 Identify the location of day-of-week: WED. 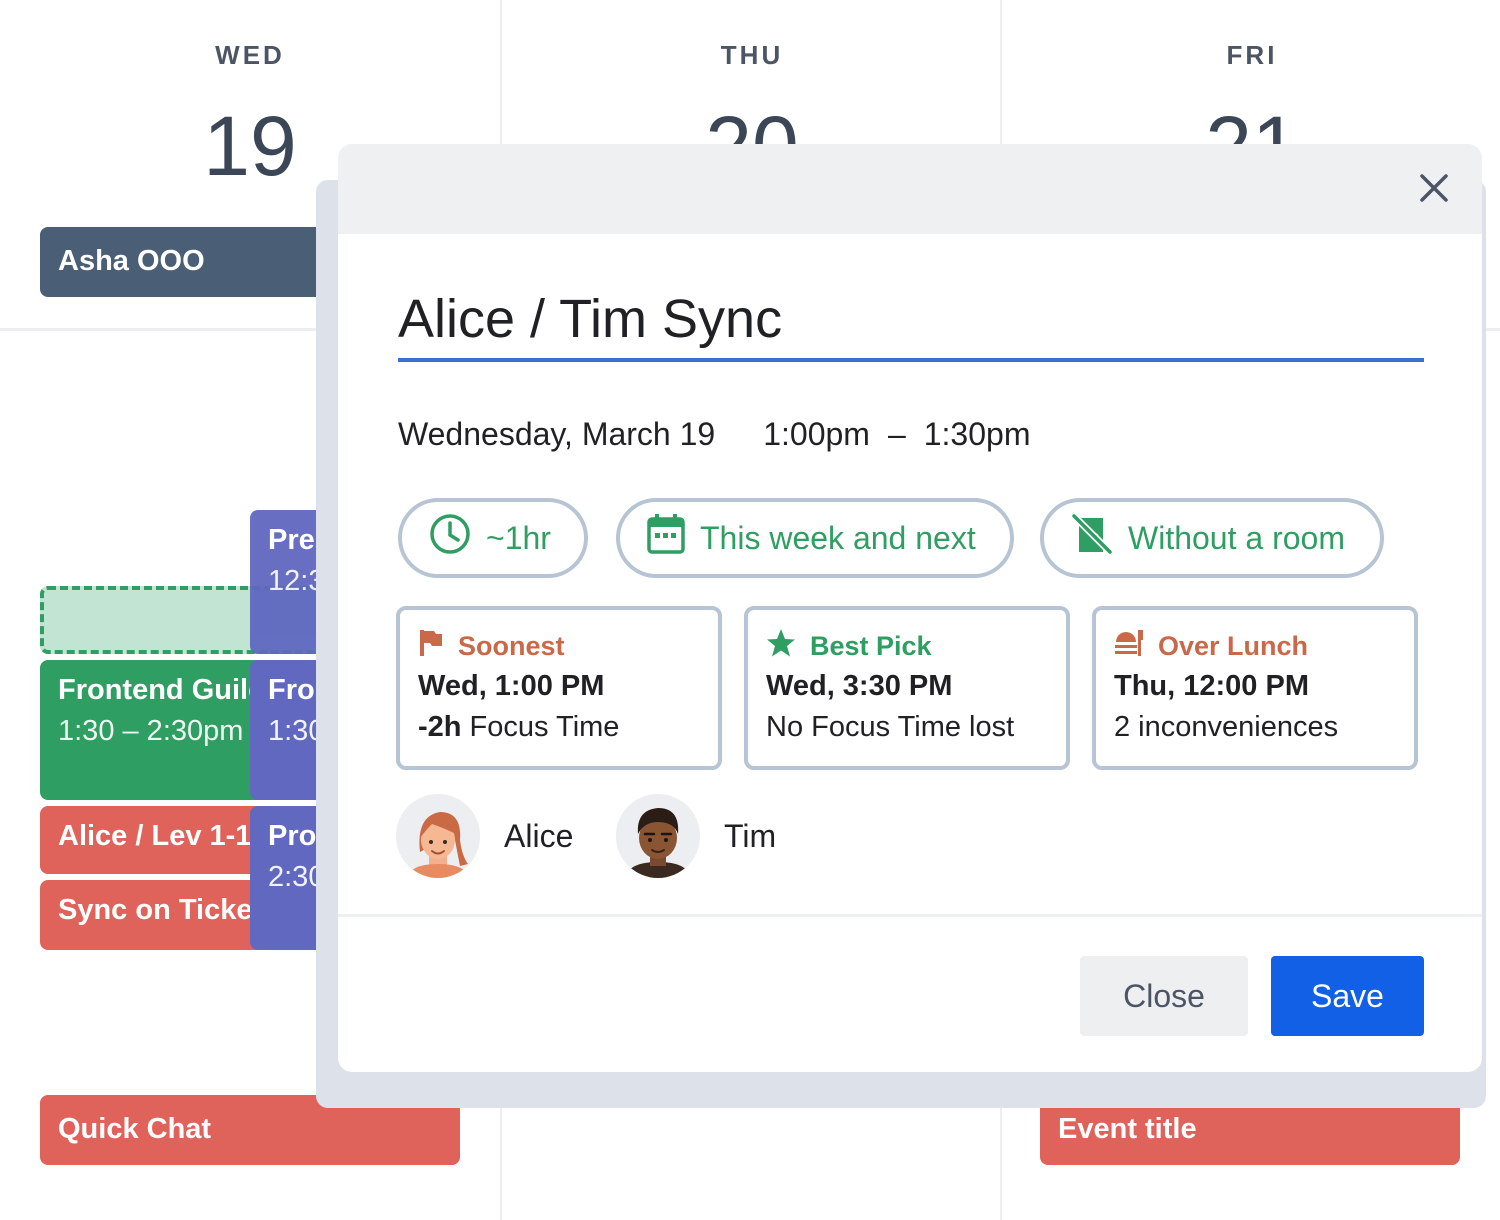
(250, 55).